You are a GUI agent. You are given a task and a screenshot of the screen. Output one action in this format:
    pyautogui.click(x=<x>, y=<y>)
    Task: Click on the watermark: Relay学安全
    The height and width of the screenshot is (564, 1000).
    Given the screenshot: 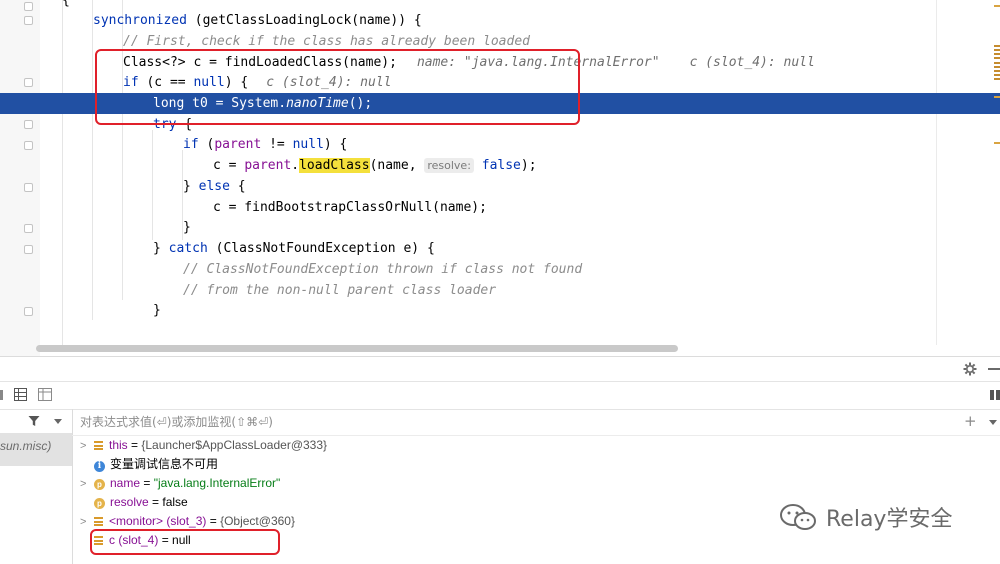 What is the action you would take?
    pyautogui.click(x=865, y=517)
    